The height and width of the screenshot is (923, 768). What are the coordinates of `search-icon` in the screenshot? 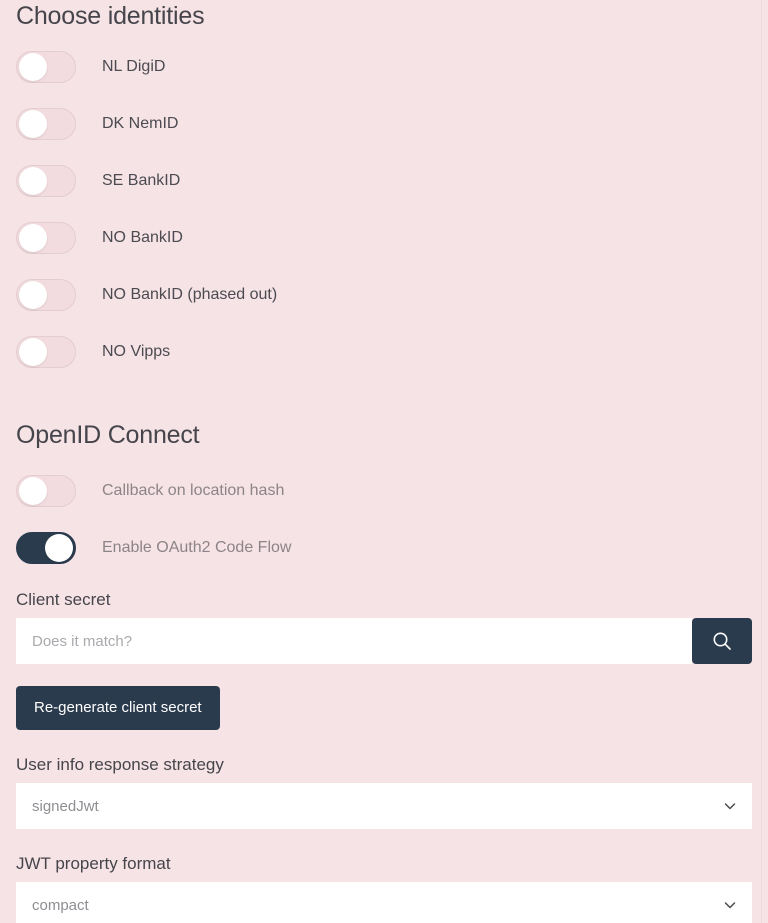 It's located at (722, 641).